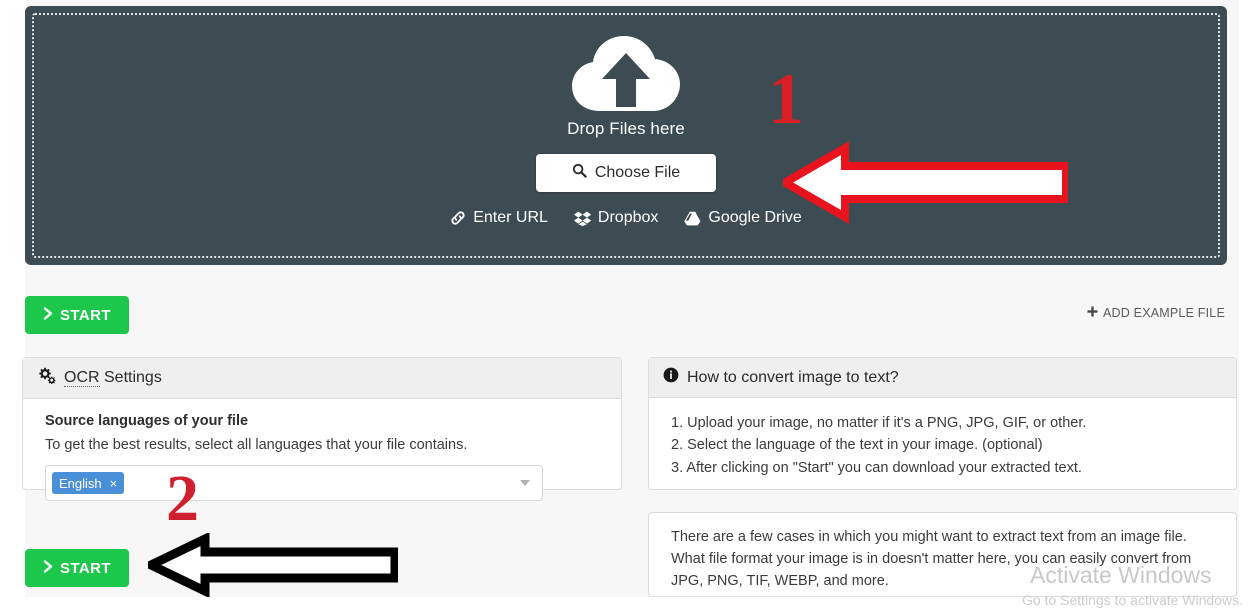 The height and width of the screenshot is (610, 1251). What do you see at coordinates (626, 75) in the screenshot?
I see `cloud-upload-icon` at bounding box center [626, 75].